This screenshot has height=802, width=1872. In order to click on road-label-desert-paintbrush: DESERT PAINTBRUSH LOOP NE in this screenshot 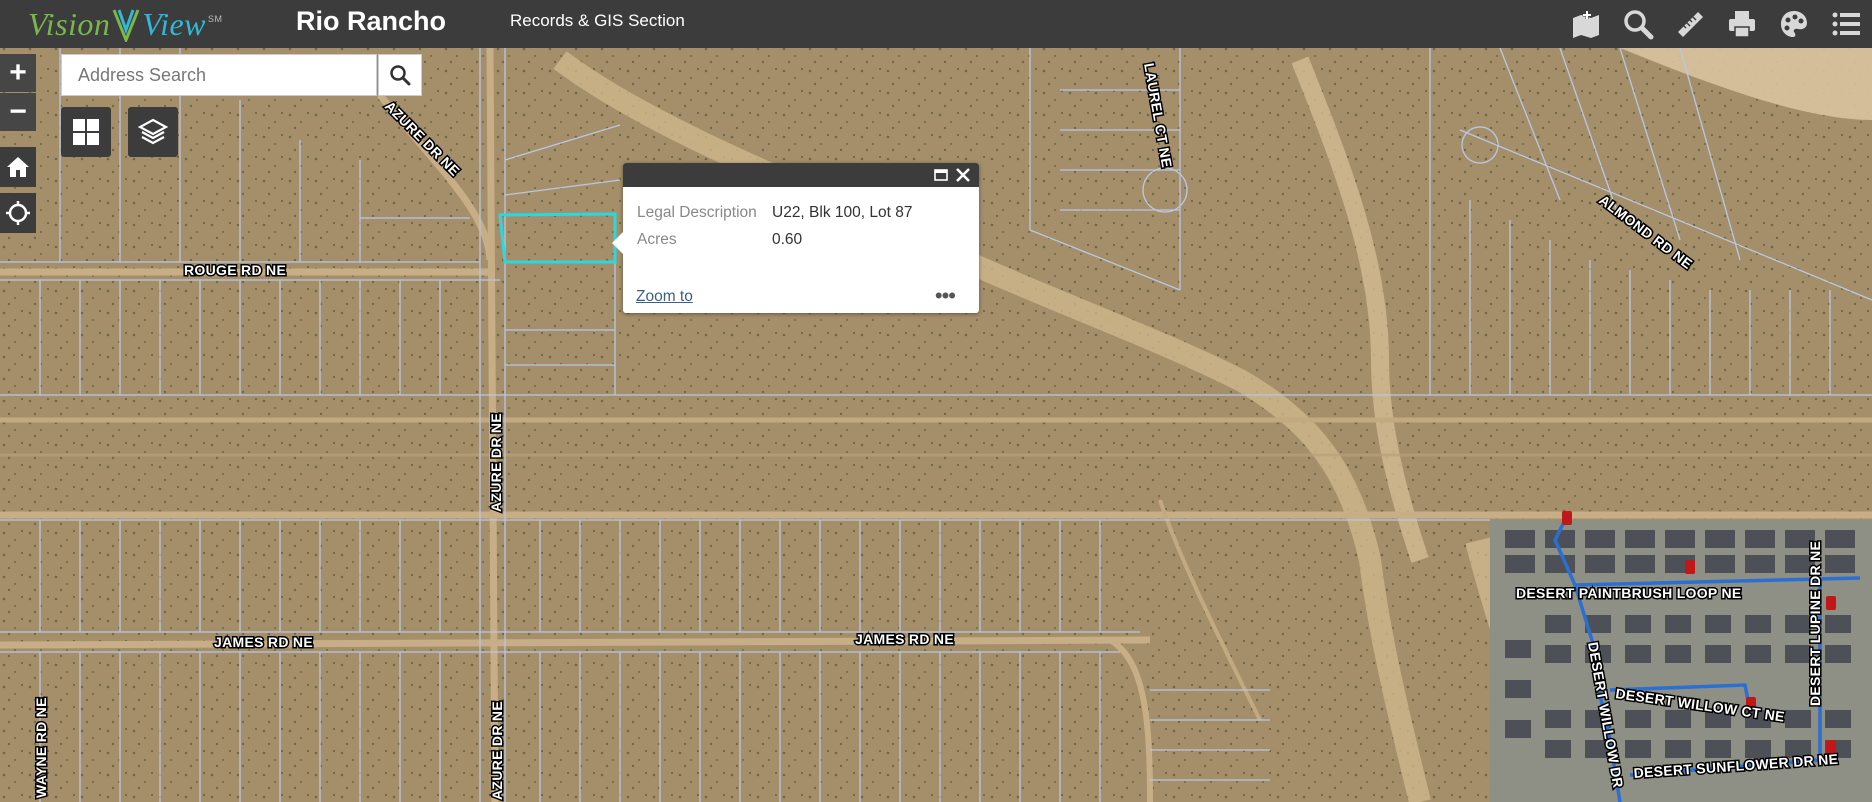, I will do `click(1629, 593)`.